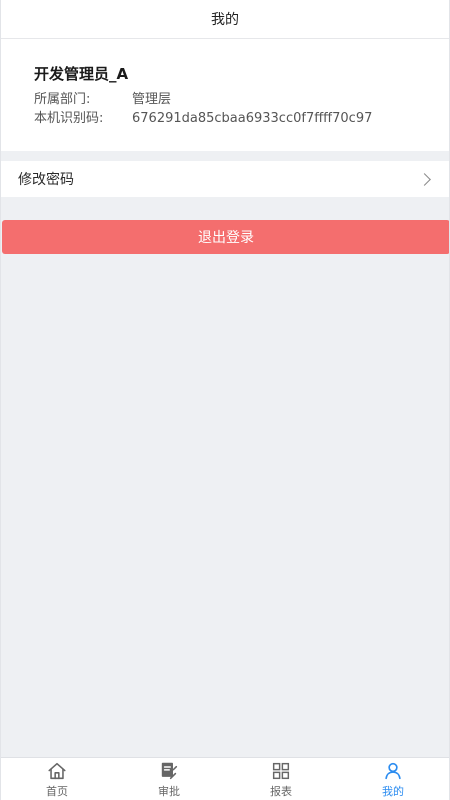  Describe the element at coordinates (393, 791) in the screenshot. I see `tab-mine-label: 我的` at that location.